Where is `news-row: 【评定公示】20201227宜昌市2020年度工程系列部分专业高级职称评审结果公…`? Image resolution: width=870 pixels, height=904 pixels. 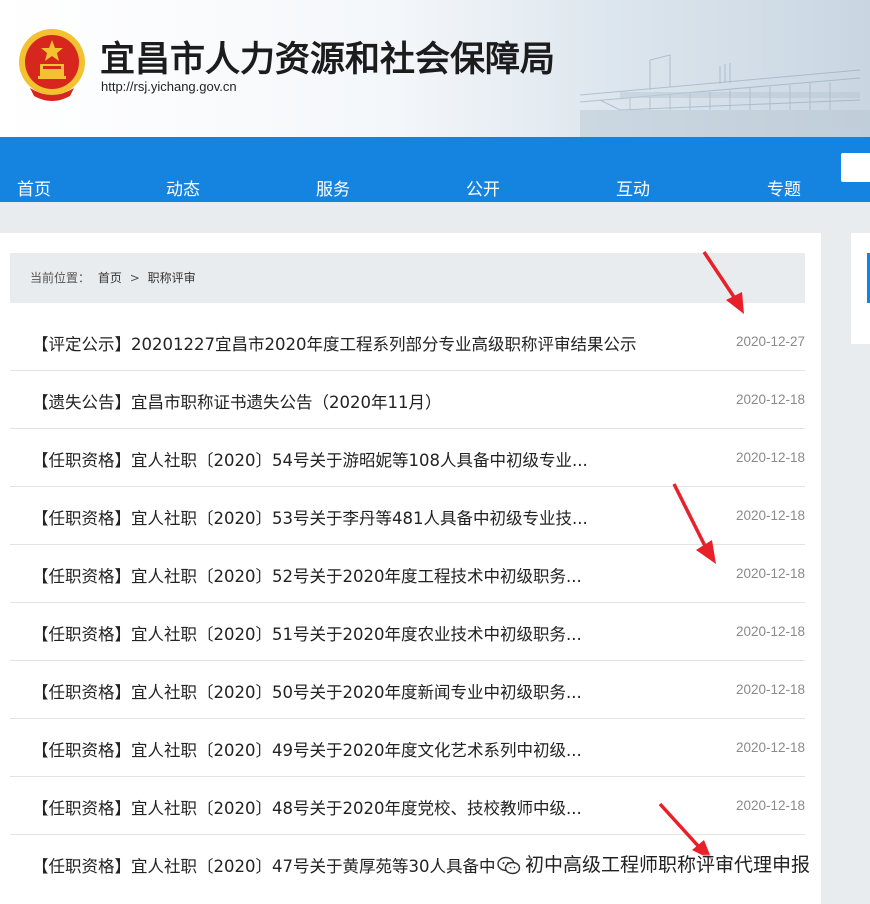
news-row: 【评定公示】20201227宜昌市2020年度工程系列部分专业高级职称评审结果公… is located at coordinates (407, 342).